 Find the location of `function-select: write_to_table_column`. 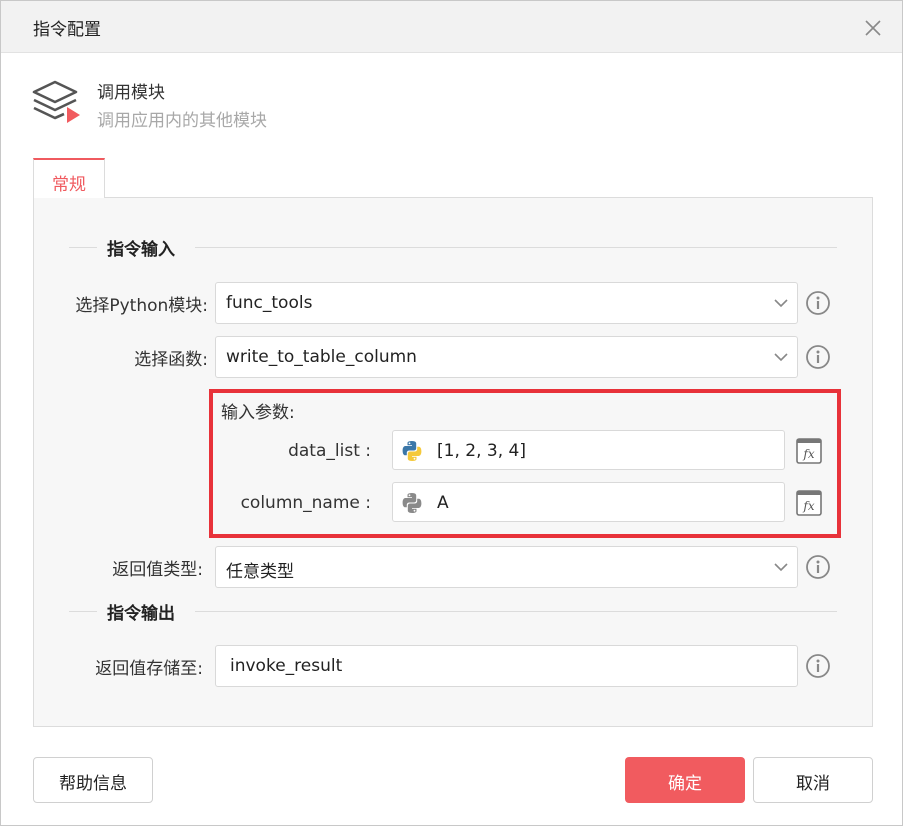

function-select: write_to_table_column is located at coordinates (506, 357).